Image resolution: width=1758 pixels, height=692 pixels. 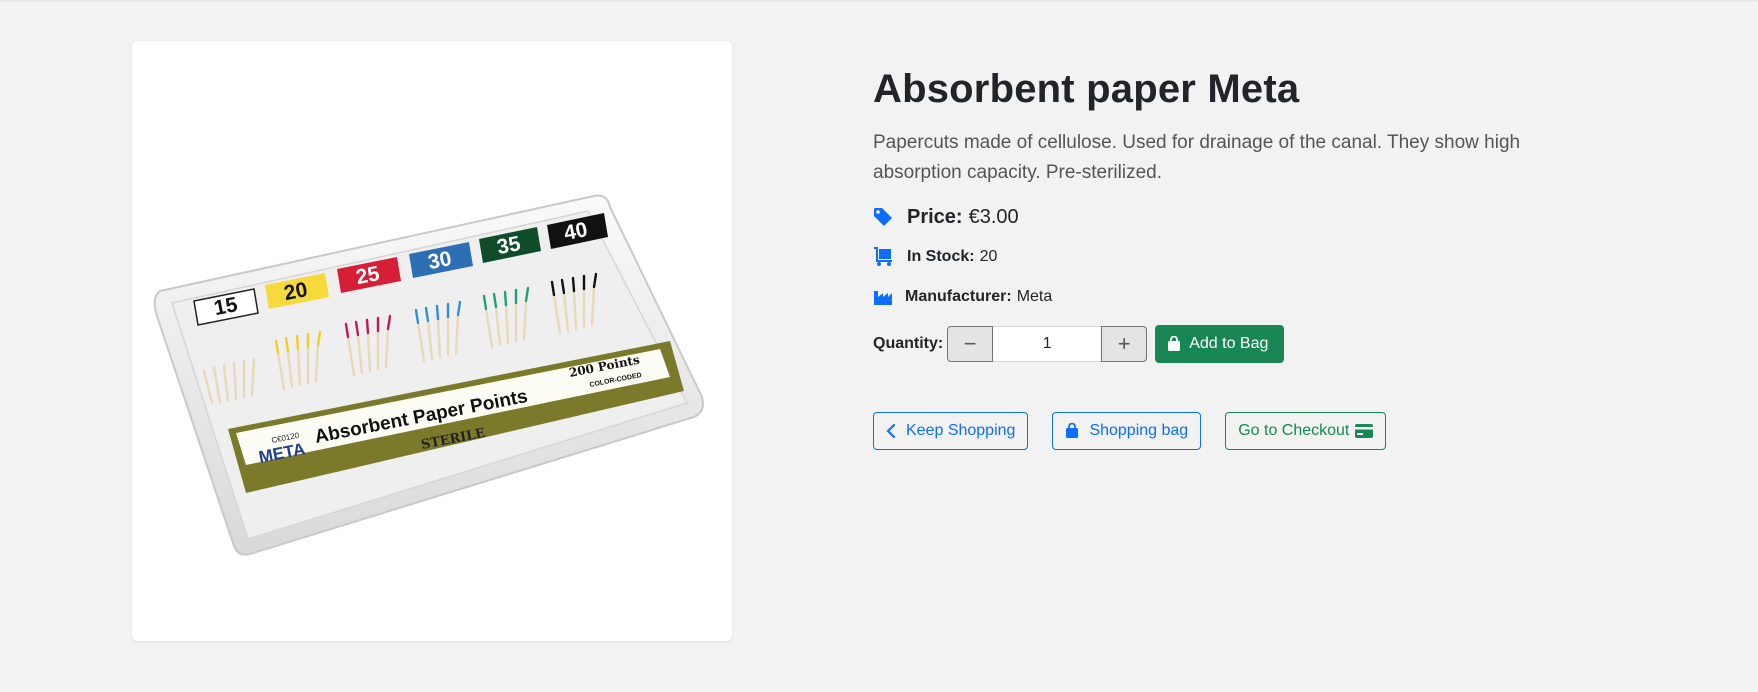 I want to click on checkout-button: Go to Checkout, so click(x=1306, y=431).